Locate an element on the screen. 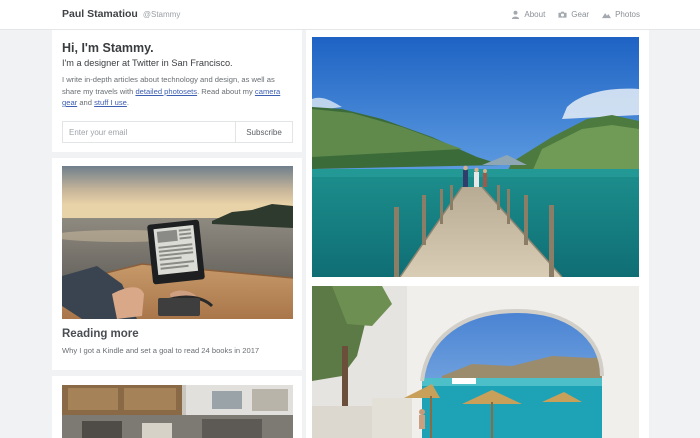  nav-photos: Photos is located at coordinates (621, 14).